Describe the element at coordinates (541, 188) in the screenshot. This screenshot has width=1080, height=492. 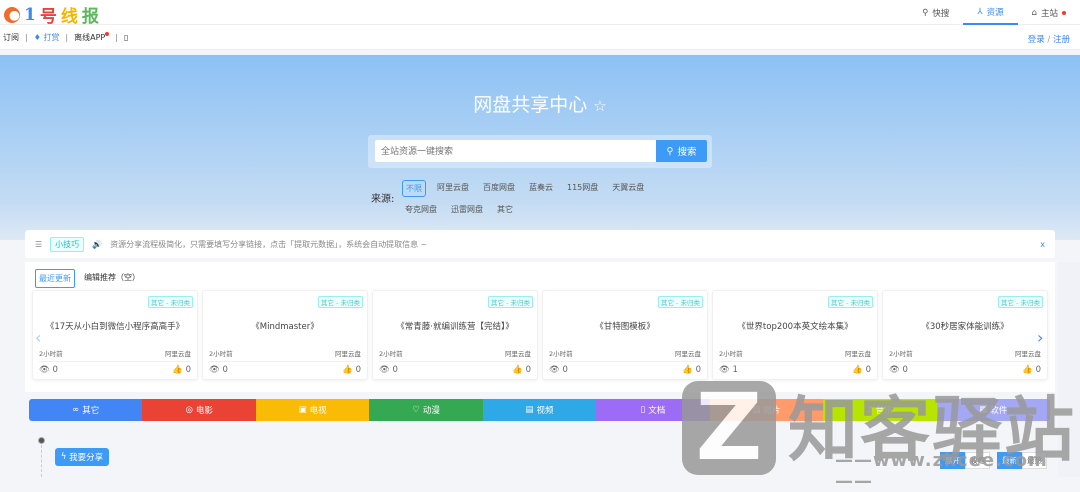
I see `source-option: 蓝奏云` at that location.